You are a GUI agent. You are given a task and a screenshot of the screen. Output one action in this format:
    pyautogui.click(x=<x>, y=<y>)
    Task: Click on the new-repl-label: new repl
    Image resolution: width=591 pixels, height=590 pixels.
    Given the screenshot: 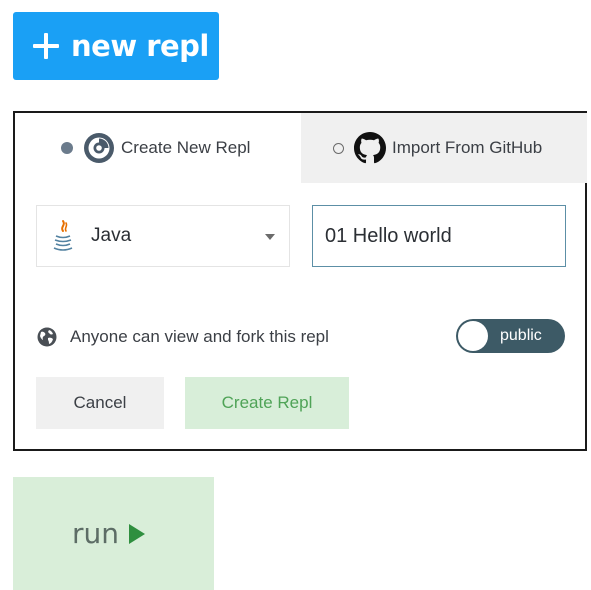 What is the action you would take?
    pyautogui.click(x=140, y=46)
    